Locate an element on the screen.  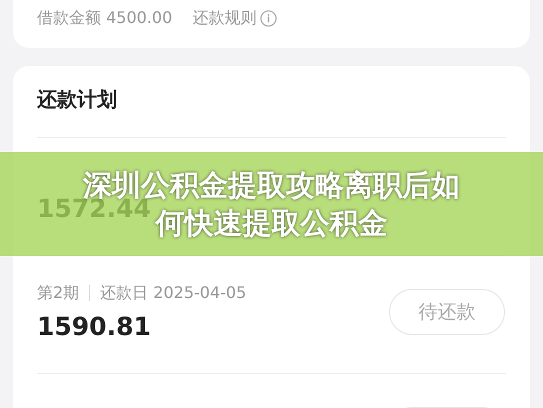
installment-amount: 1590.81 is located at coordinates (94, 327).